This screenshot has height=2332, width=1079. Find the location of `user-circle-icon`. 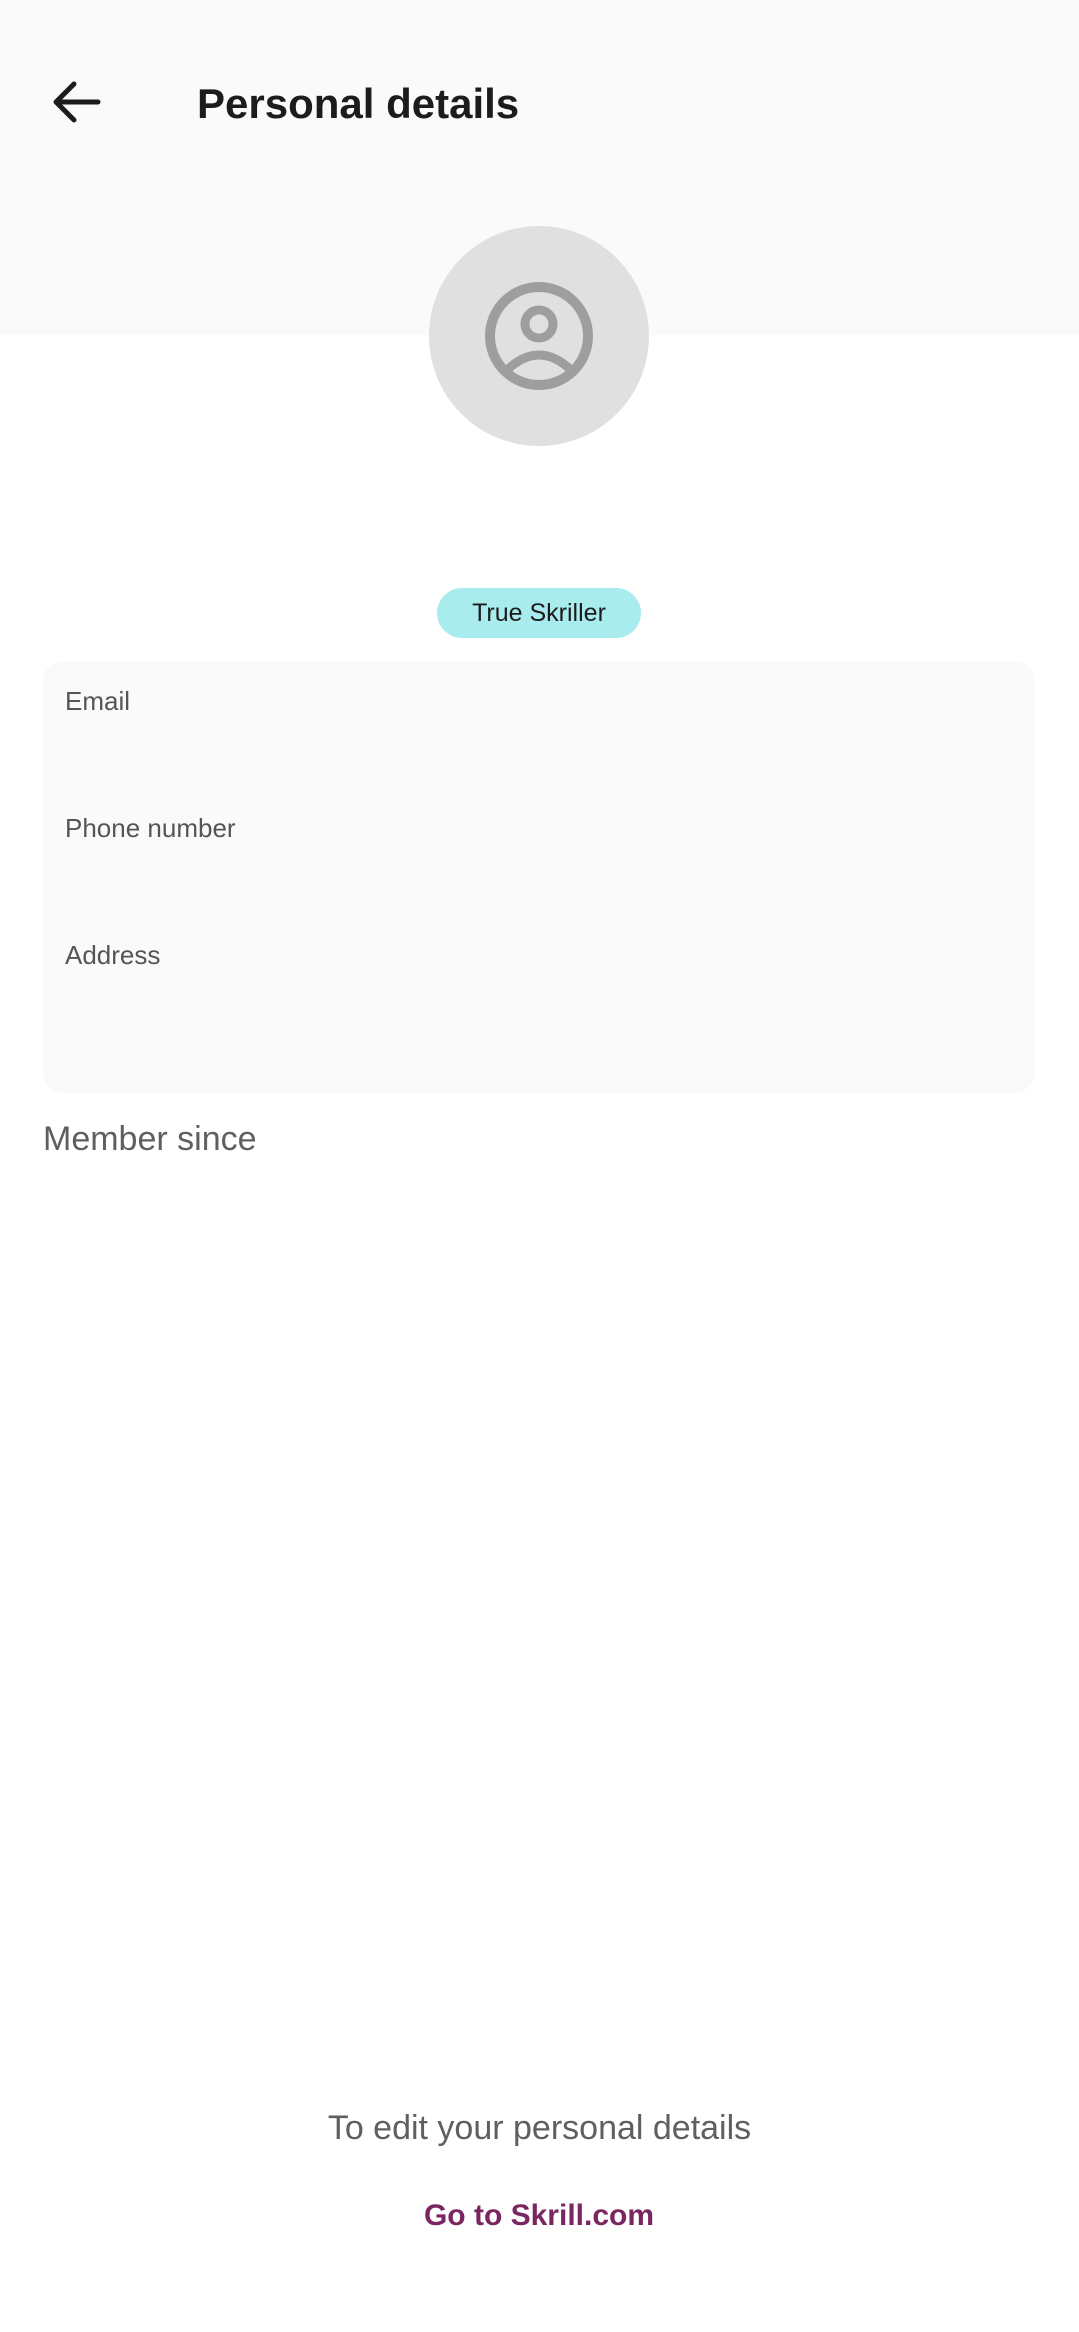

user-circle-icon is located at coordinates (539, 336).